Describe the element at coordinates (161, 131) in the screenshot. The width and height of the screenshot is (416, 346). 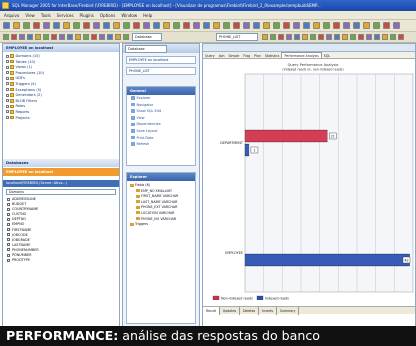
I see `task-link: Save Layout` at that location.